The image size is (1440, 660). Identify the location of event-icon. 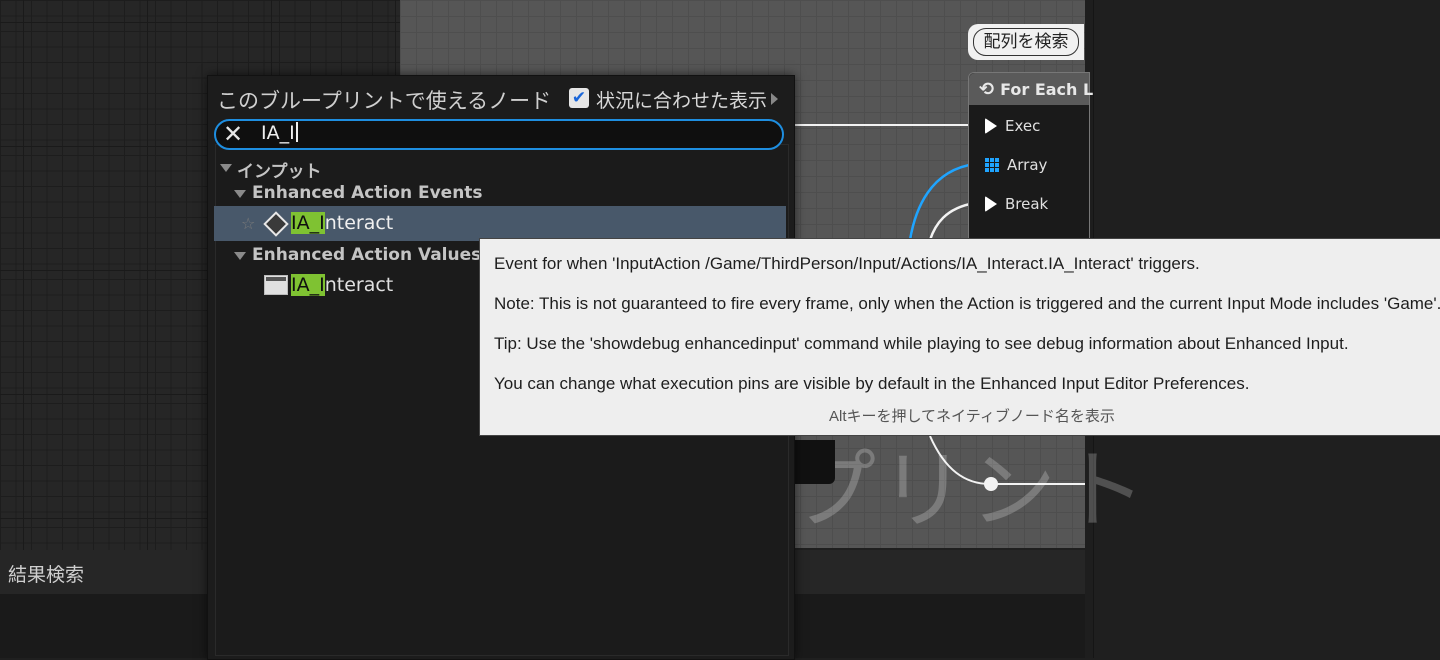
(276, 224).